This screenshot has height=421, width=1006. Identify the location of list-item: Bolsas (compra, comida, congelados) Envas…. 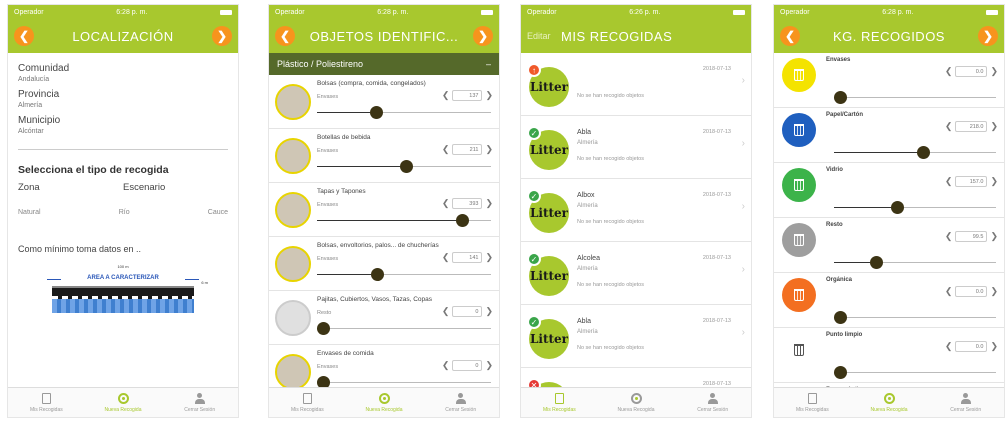
(384, 102).